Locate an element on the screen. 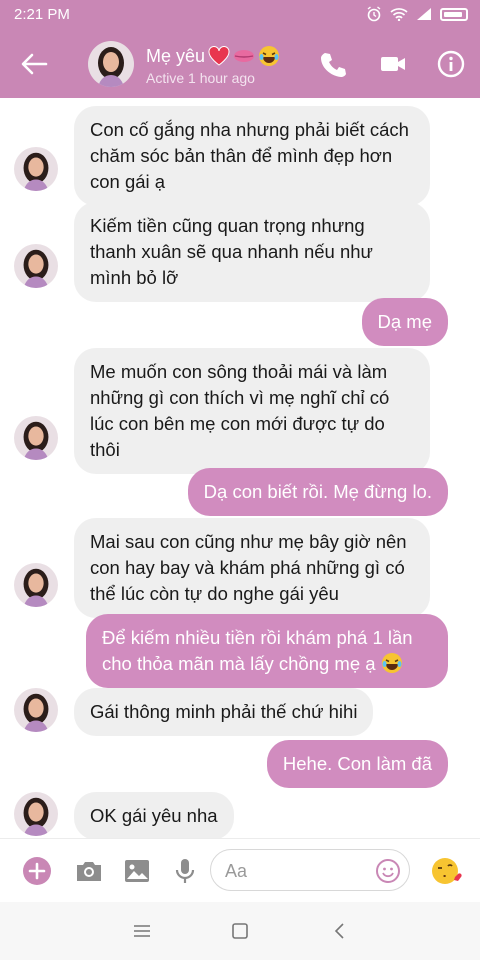 Image resolution: width=480 pixels, height=960 pixels. chat-header: Mẹ yêu Active 1 hour ago is located at coordinates (240, 64).